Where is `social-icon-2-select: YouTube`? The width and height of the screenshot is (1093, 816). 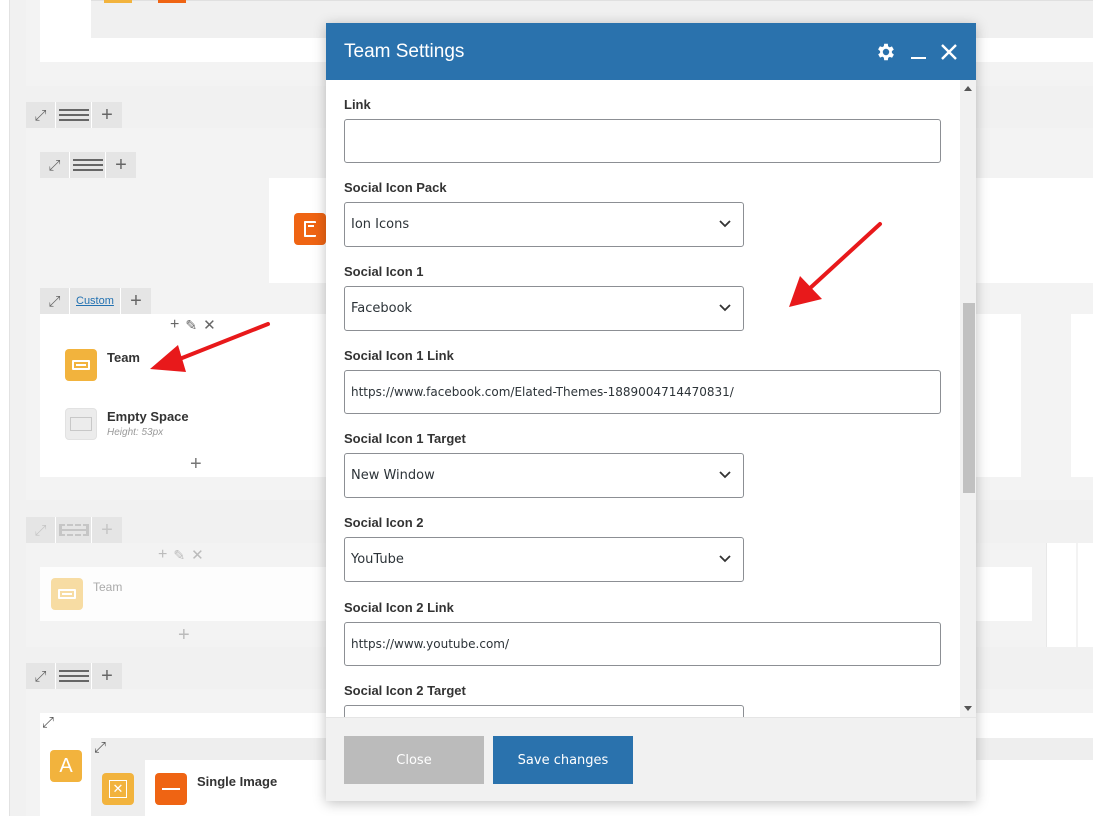
social-icon-2-select: YouTube is located at coordinates (544, 559).